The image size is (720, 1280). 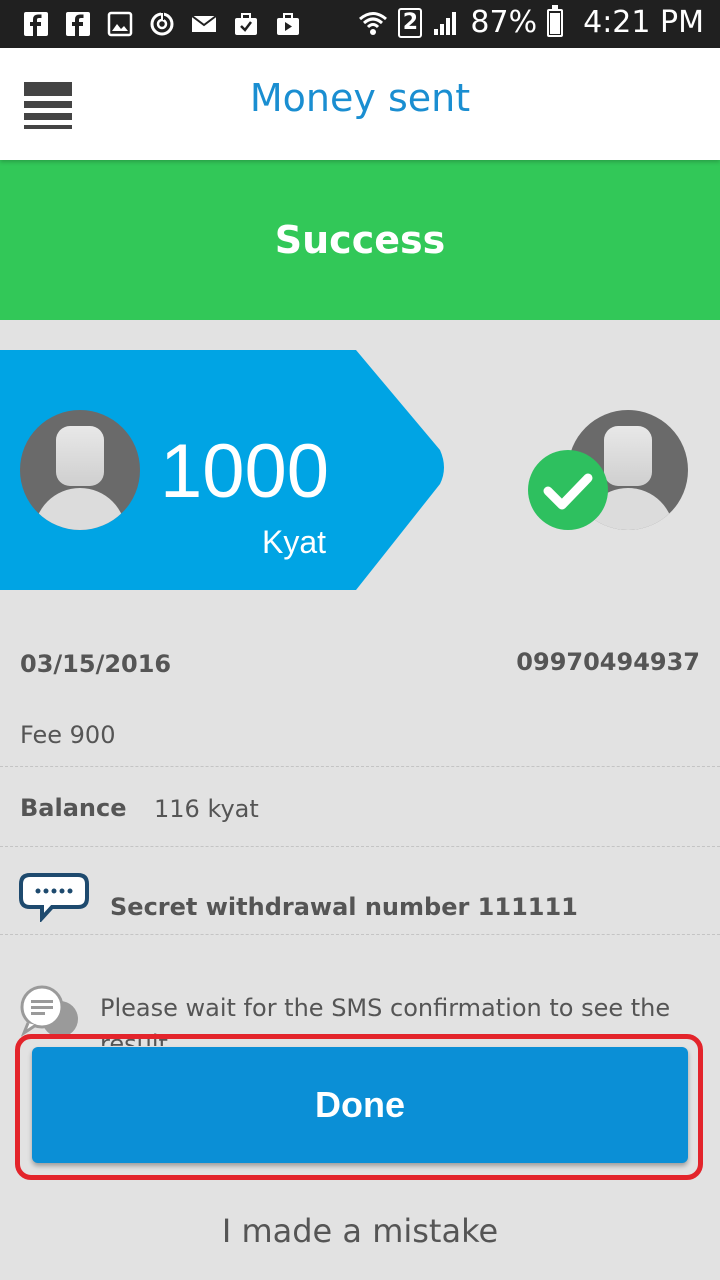 I want to click on signal-icon, so click(x=445, y=23).